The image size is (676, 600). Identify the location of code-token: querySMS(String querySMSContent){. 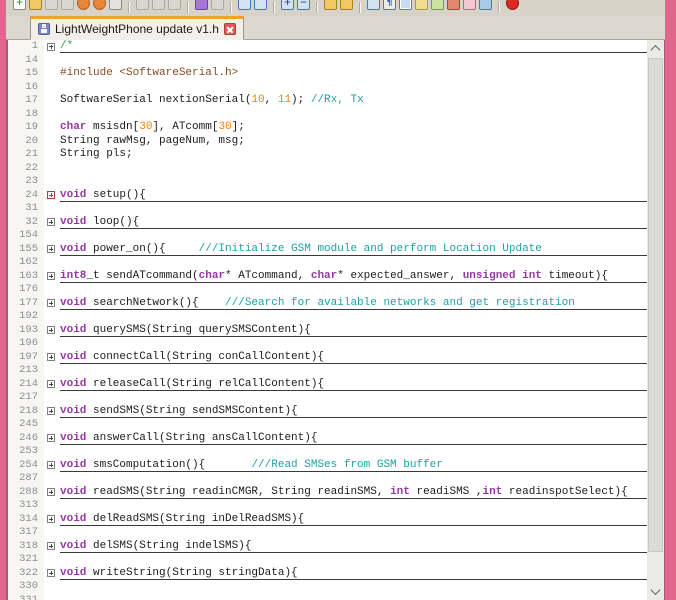
(198, 329).